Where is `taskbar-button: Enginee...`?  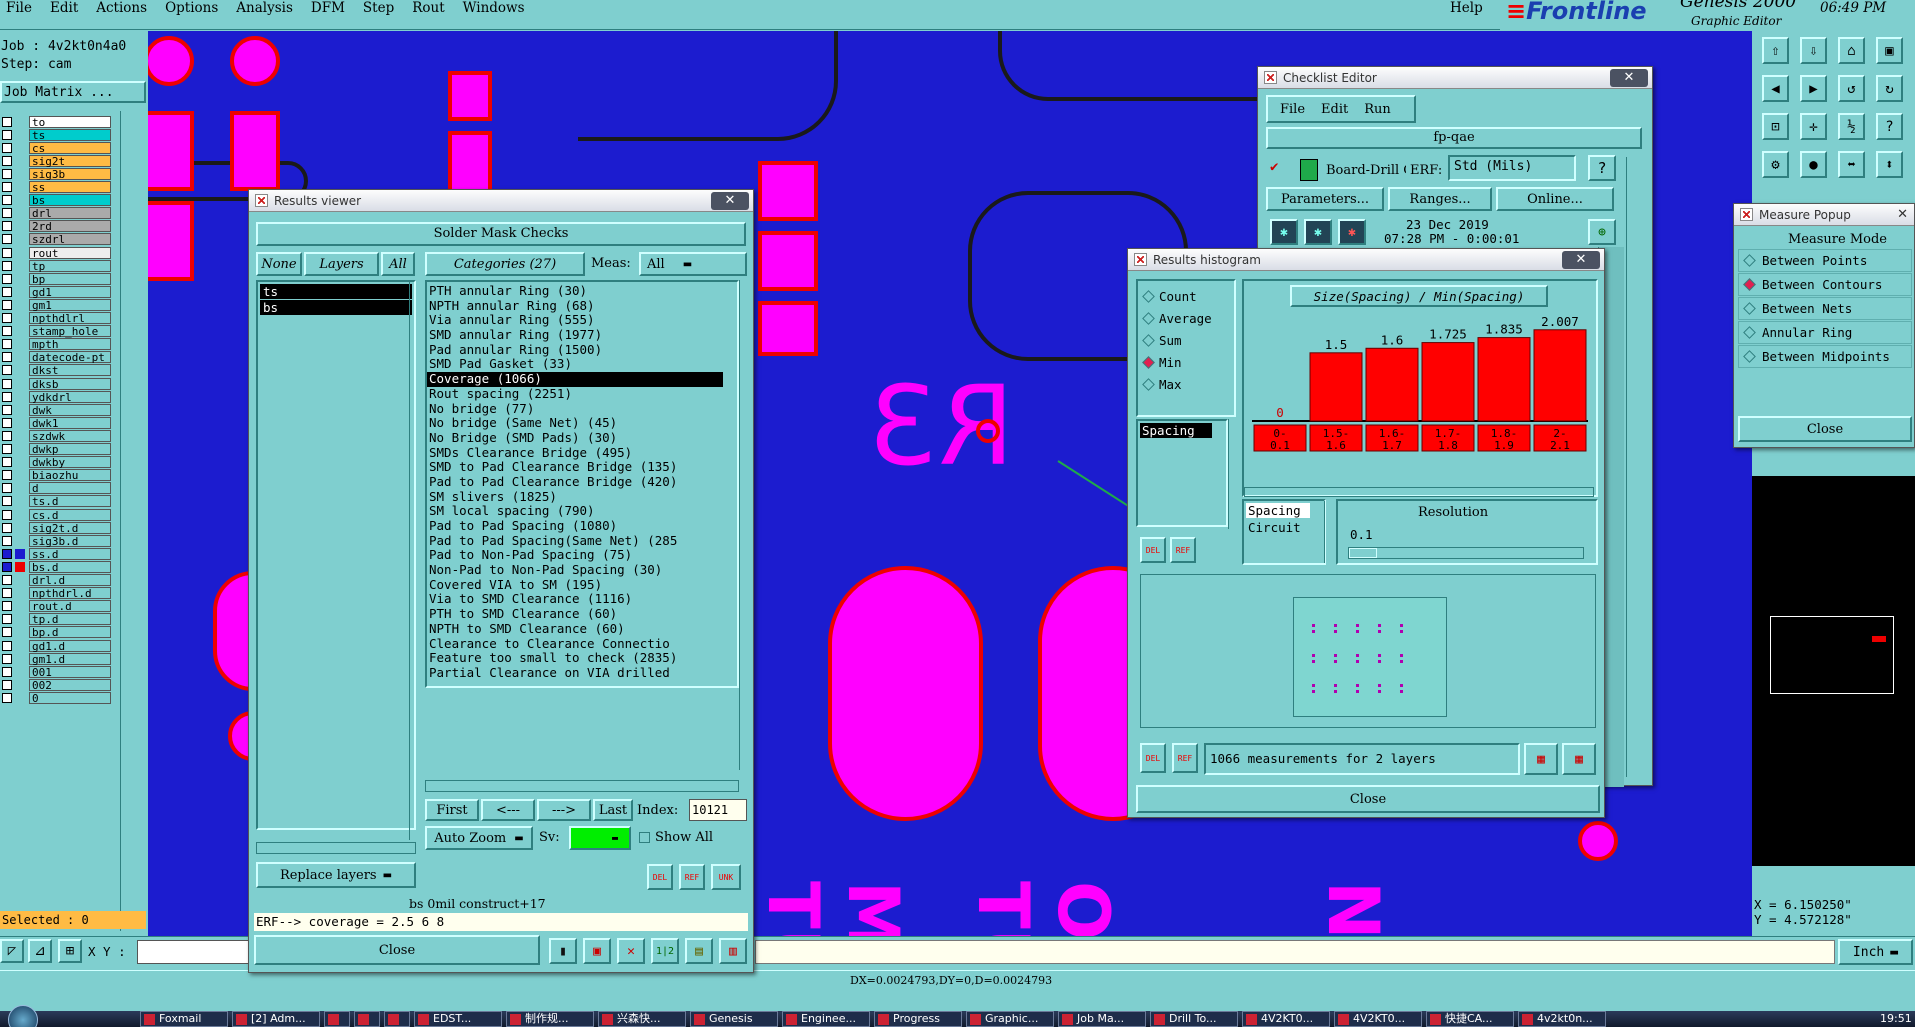 taskbar-button: Enginee... is located at coordinates (826, 1019).